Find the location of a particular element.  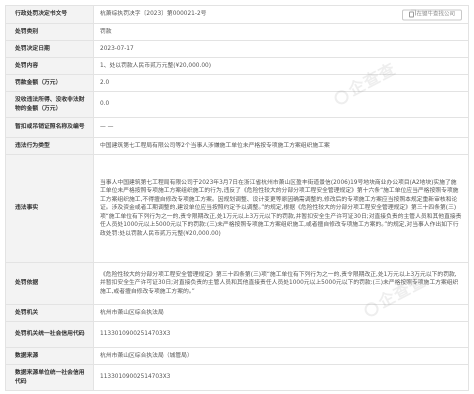

table-row: 处罚机关统一社会信用代码 11330109002514703X3 is located at coordinates (237, 334).